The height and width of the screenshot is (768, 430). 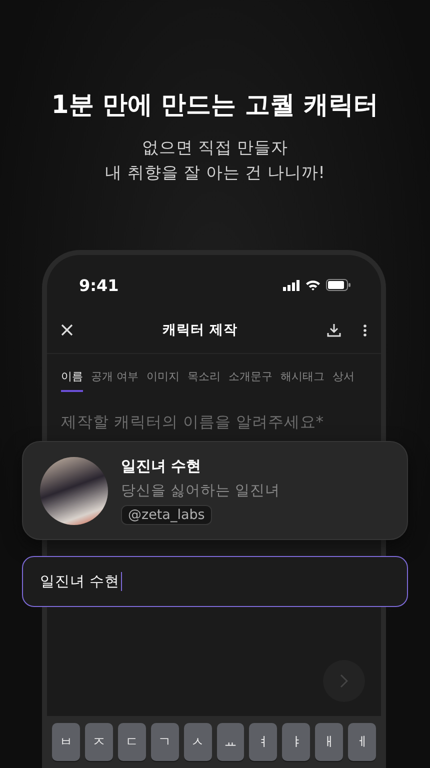 What do you see at coordinates (334, 330) in the screenshot?
I see `download-icon` at bounding box center [334, 330].